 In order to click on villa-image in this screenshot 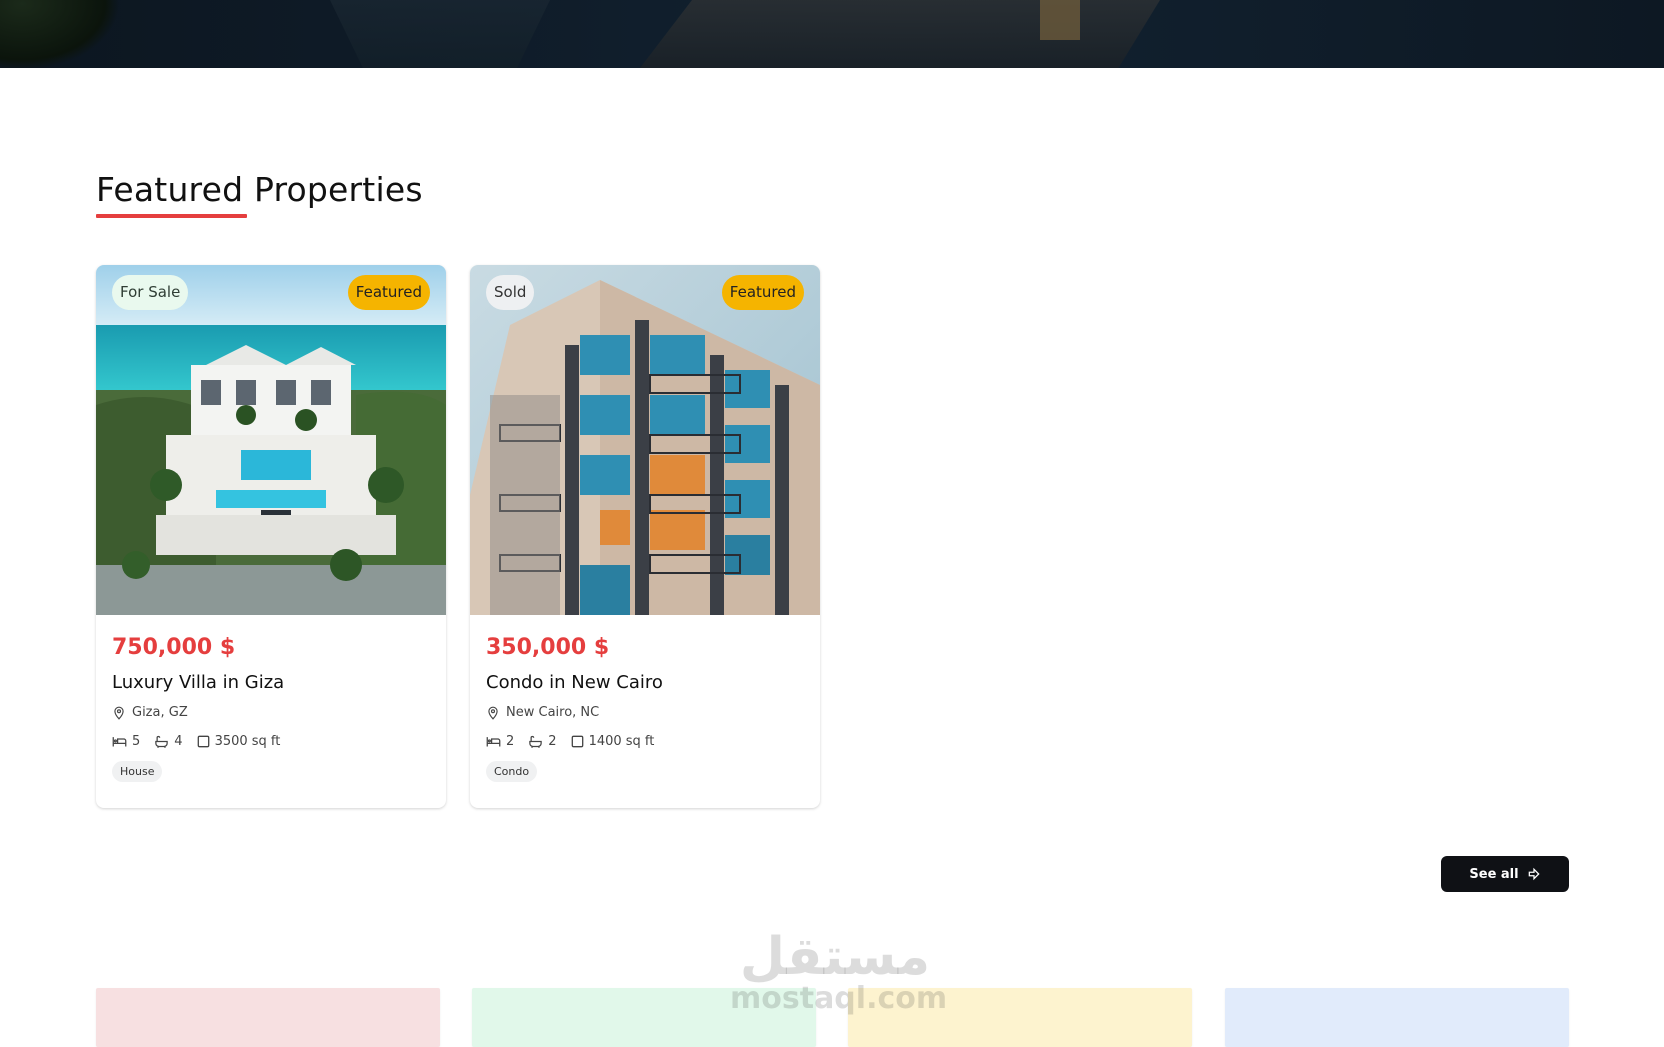, I will do `click(271, 440)`.